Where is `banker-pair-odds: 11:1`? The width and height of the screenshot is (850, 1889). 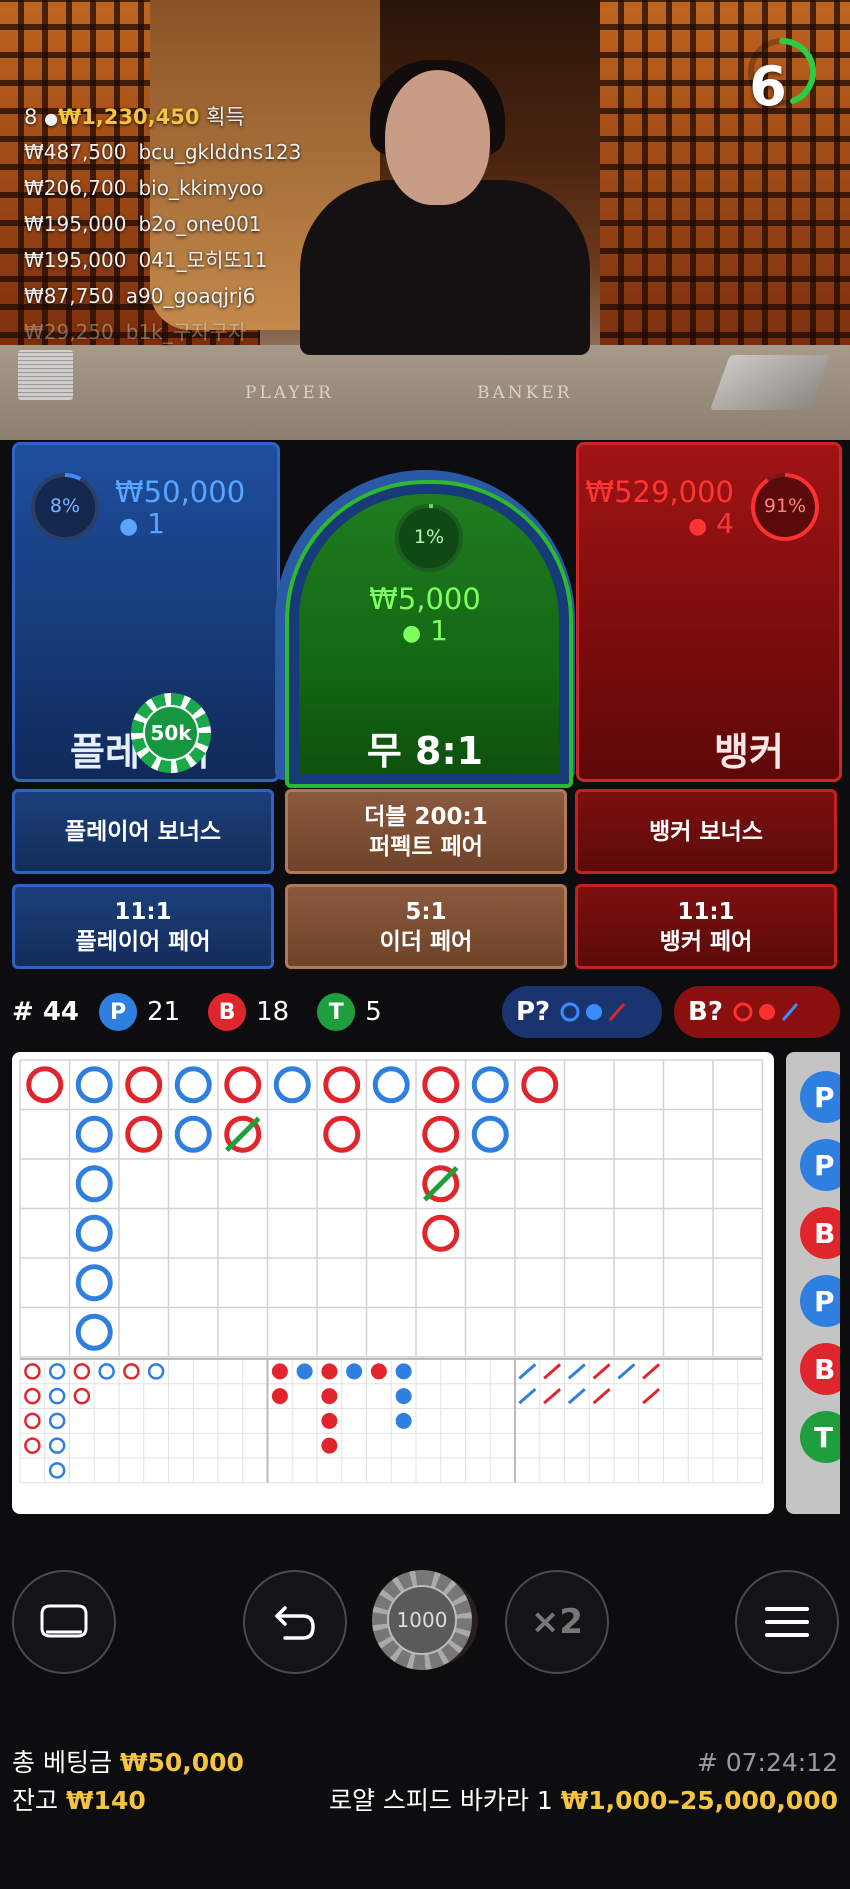
banker-pair-odds: 11:1 is located at coordinates (706, 911).